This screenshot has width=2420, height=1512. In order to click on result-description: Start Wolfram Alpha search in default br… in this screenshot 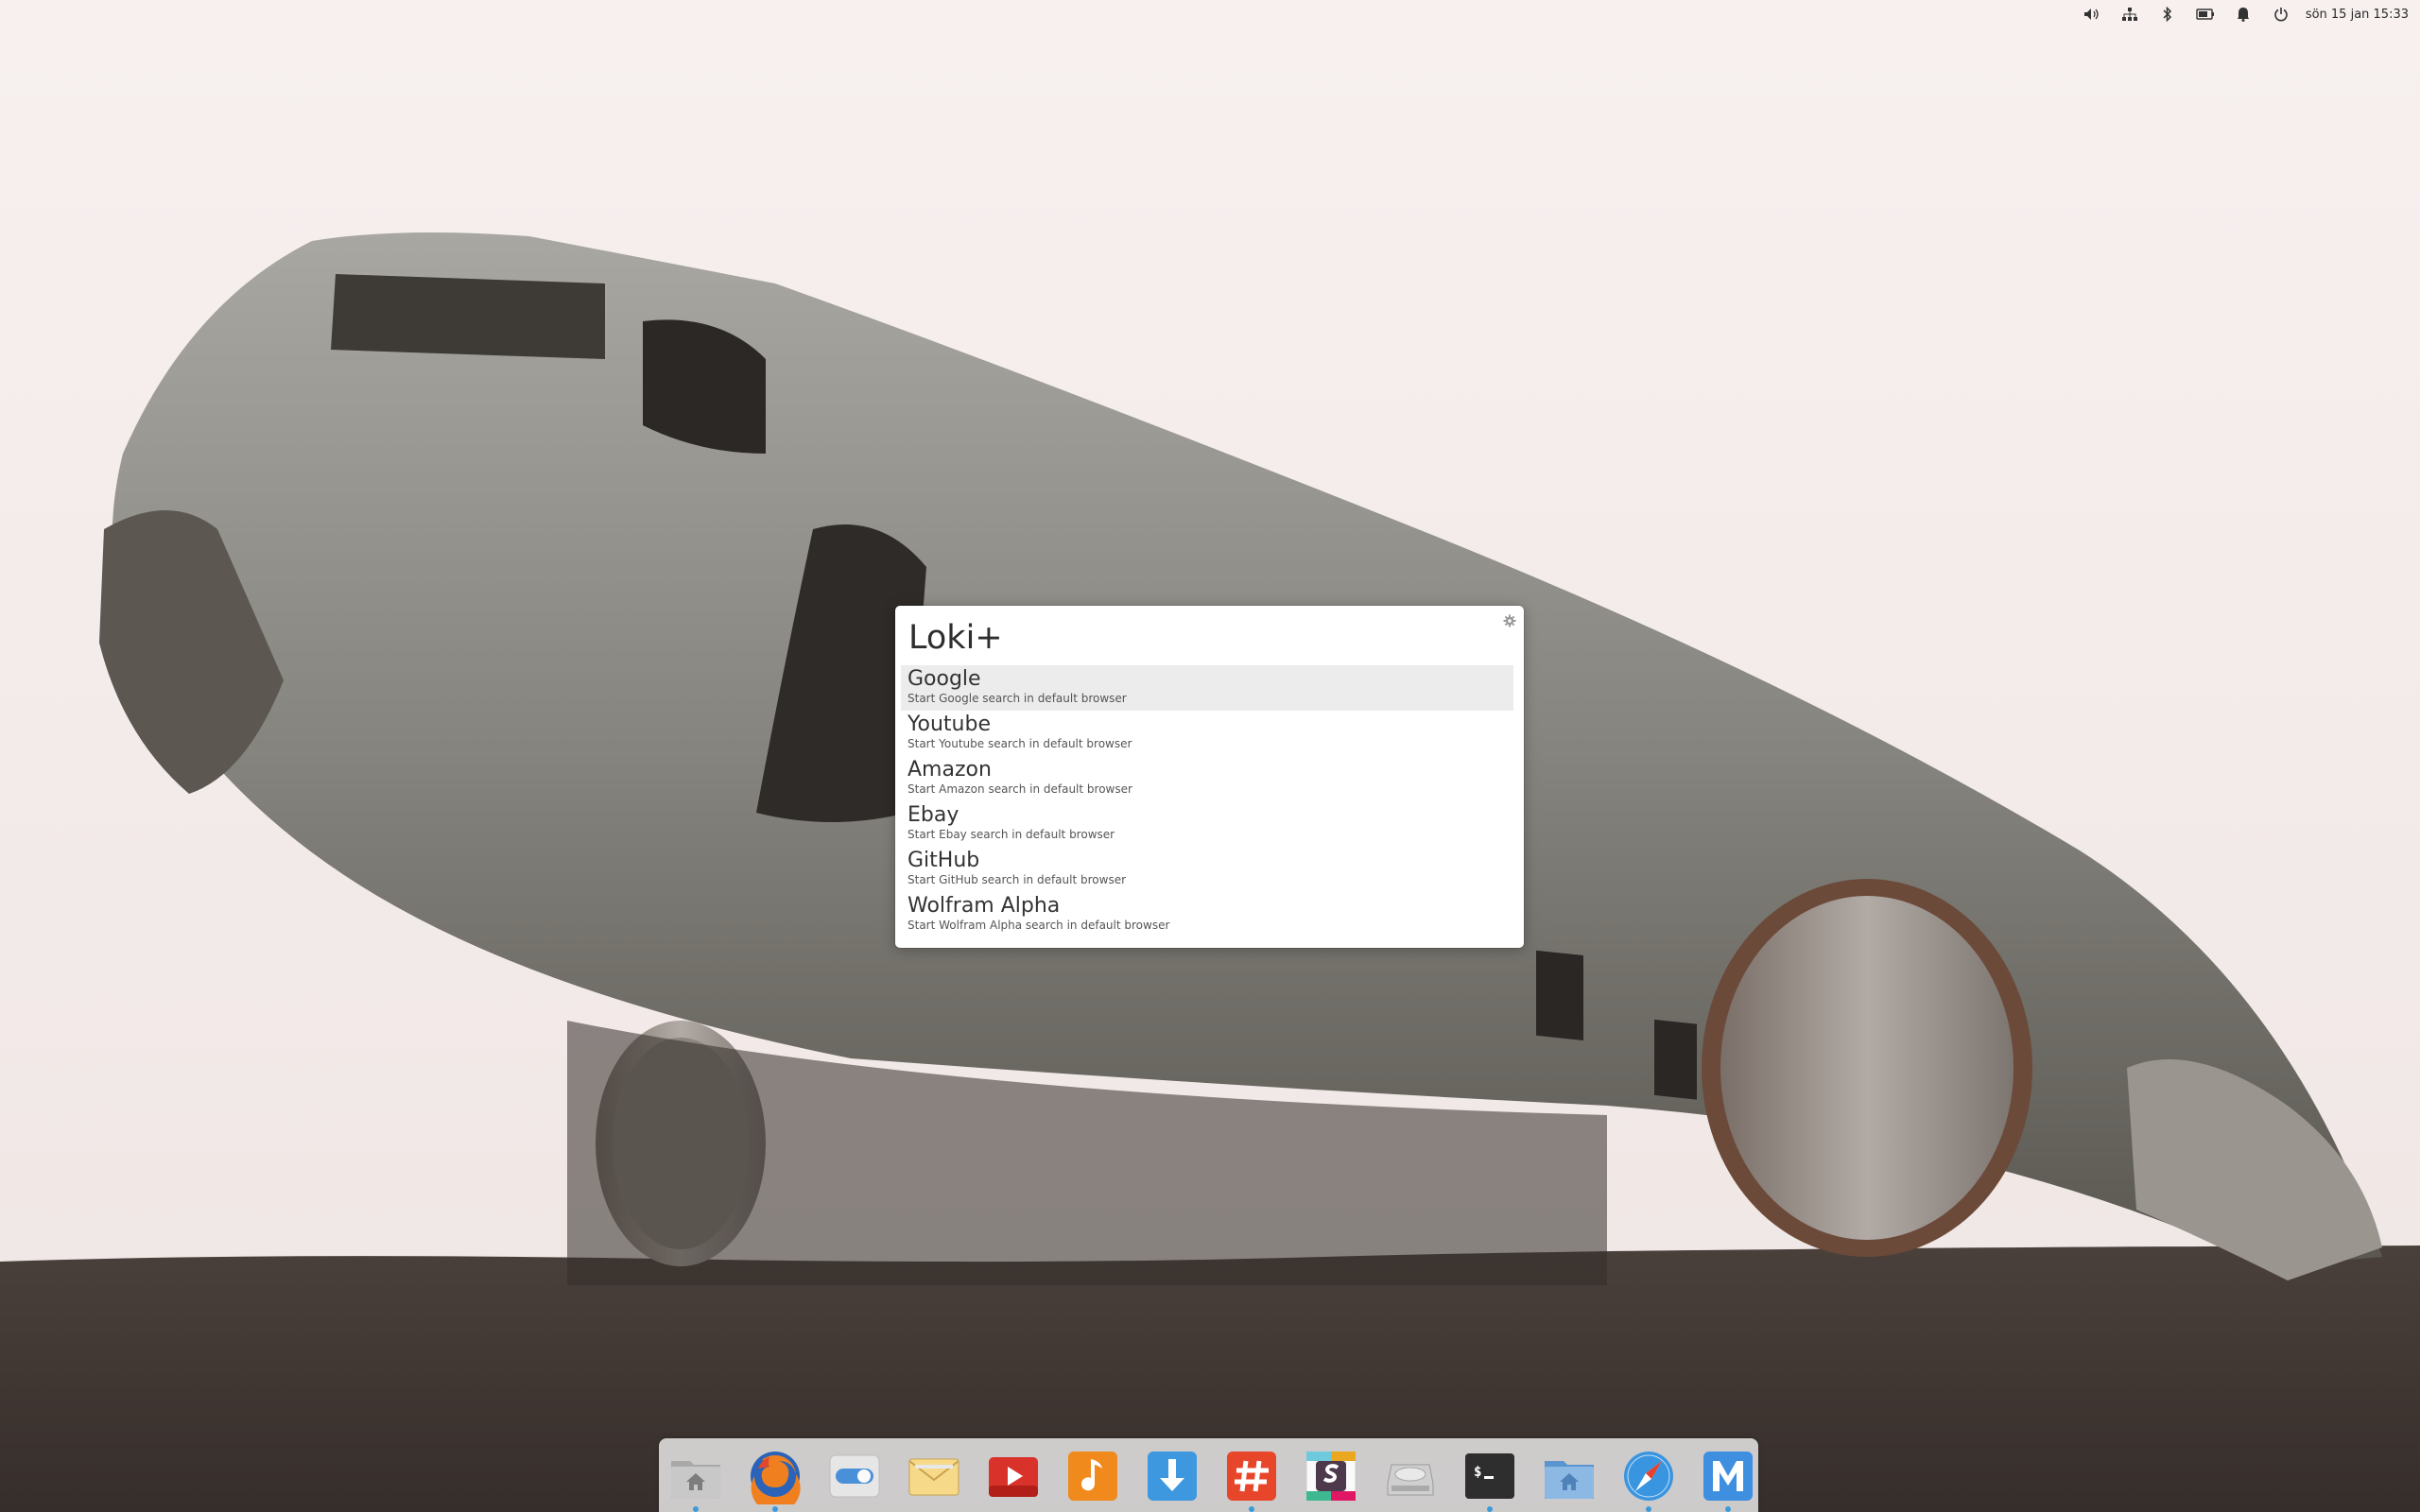, I will do `click(1039, 925)`.